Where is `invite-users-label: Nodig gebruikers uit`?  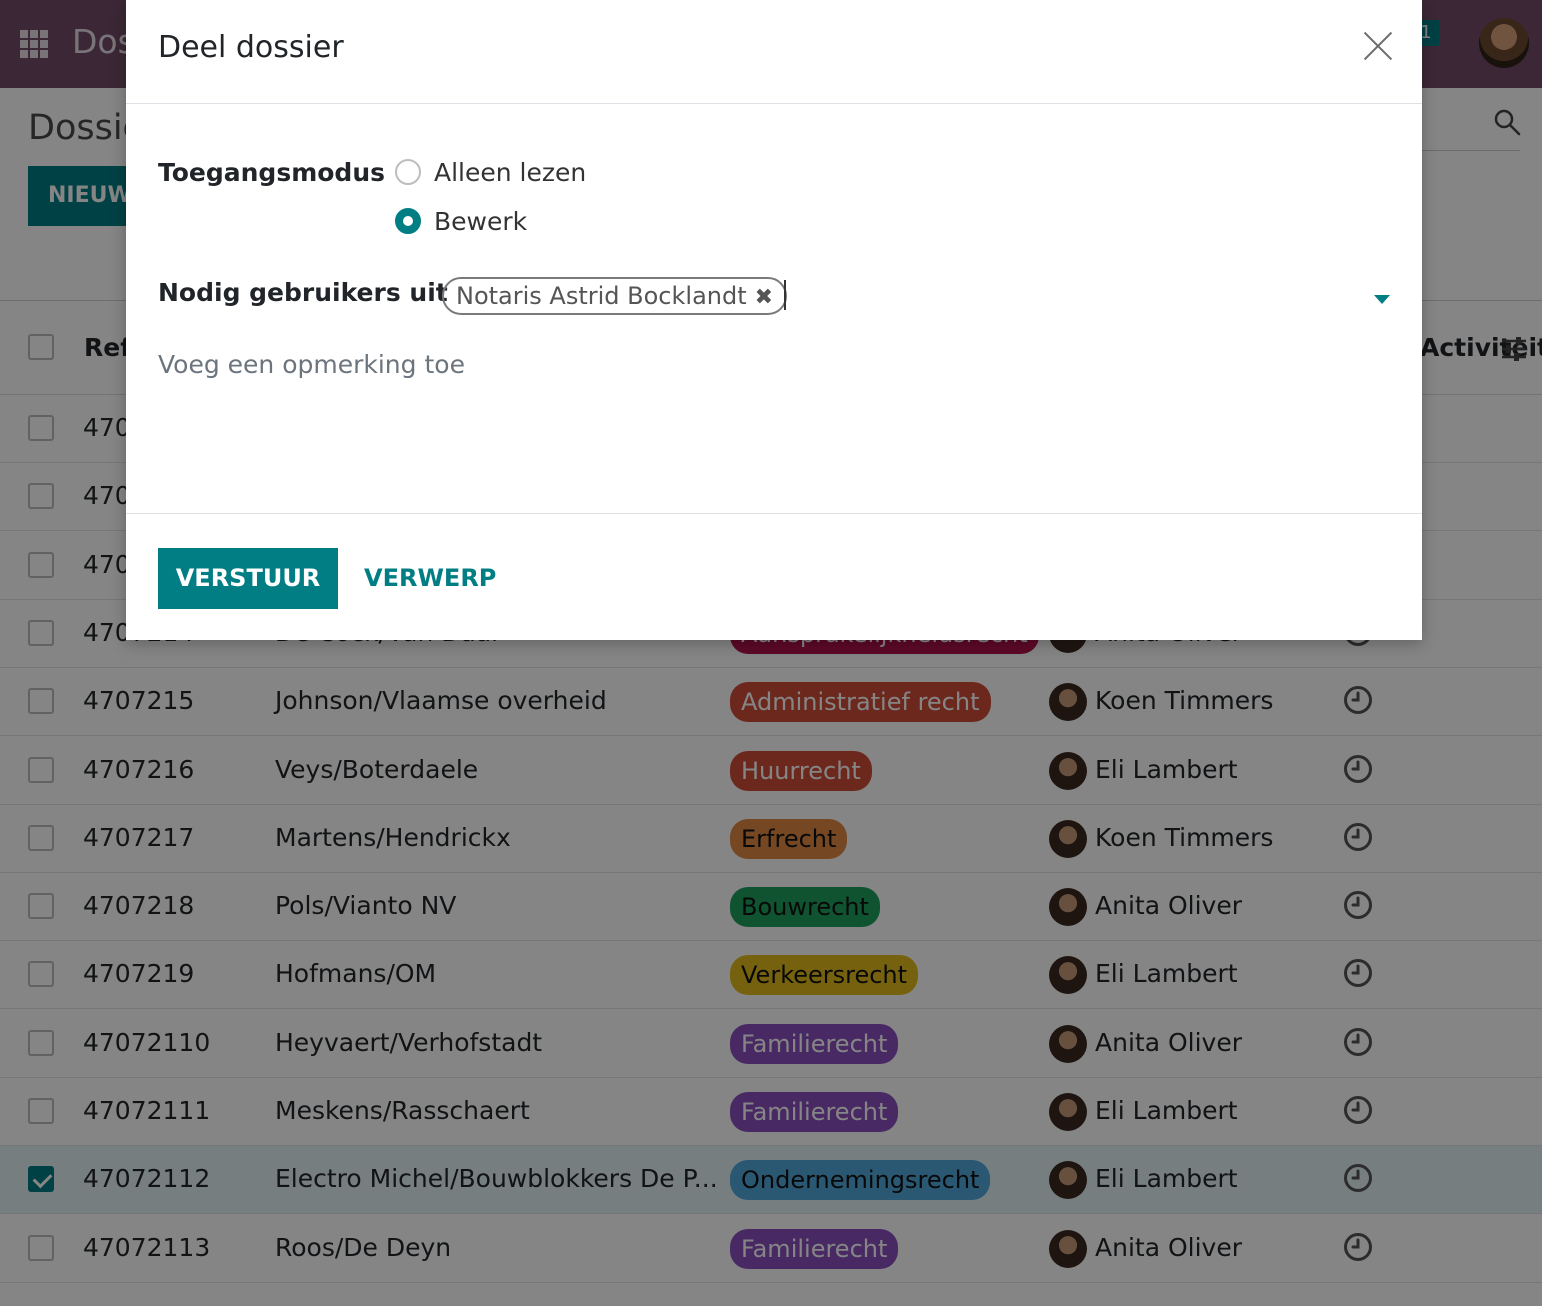
invite-users-label: Nodig gebruikers uit is located at coordinates (303, 292).